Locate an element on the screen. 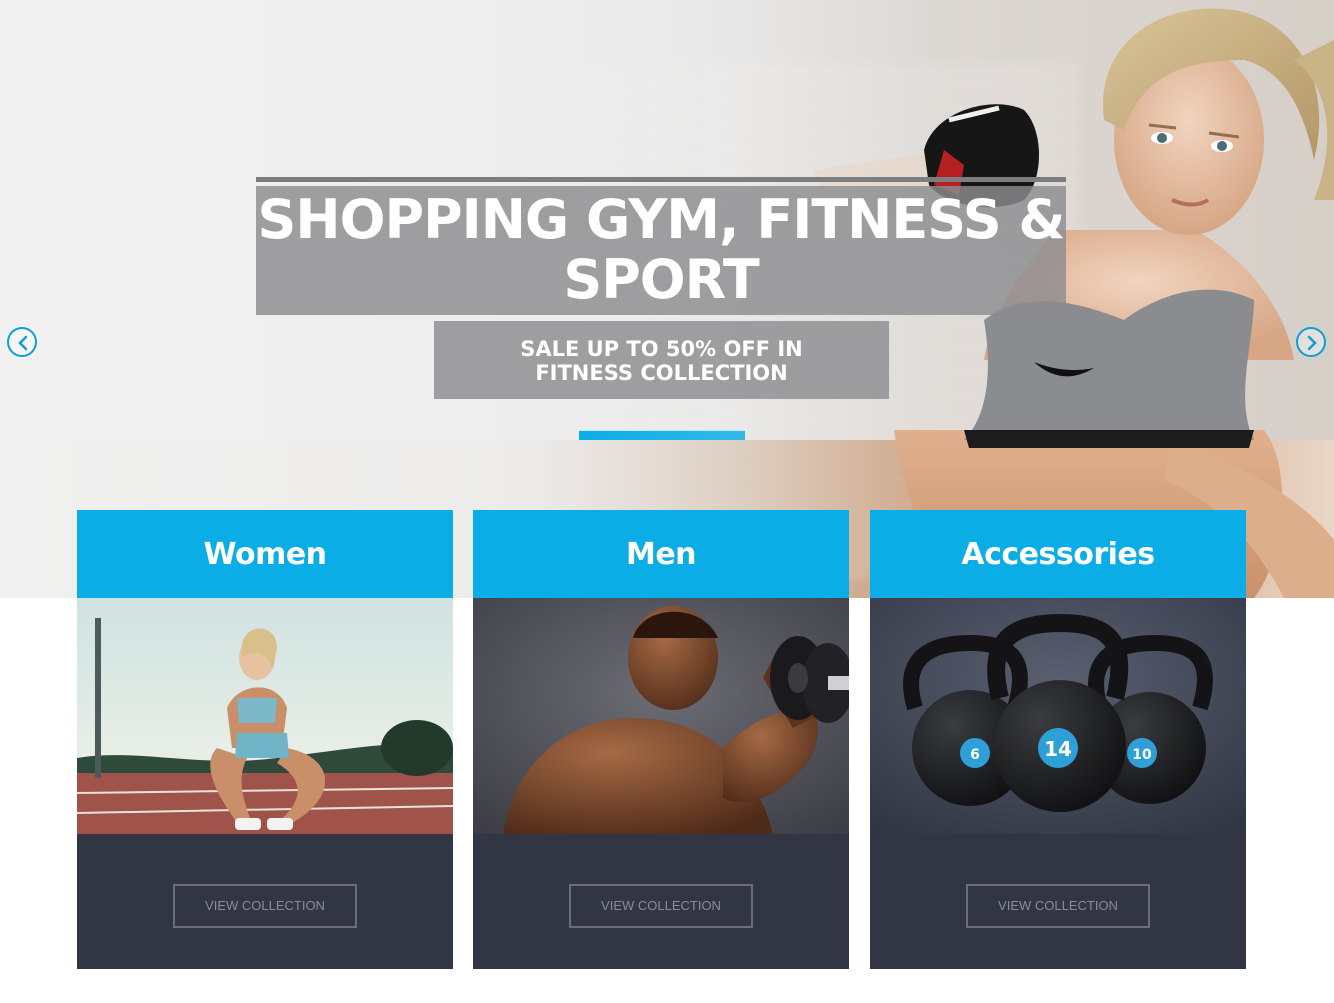  women-category-image is located at coordinates (265, 716).